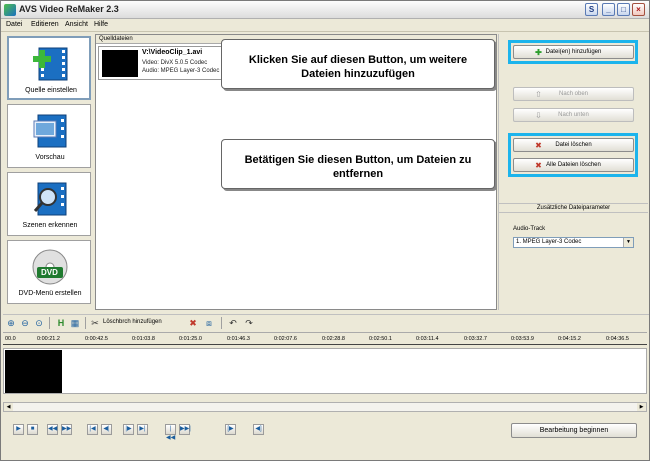 Image resolution: width=650 pixels, height=461 pixels. Describe the element at coordinates (325, 25) in the screenshot. I see `menu-bar: Datei Editieren Ansicht Hilfe` at that location.